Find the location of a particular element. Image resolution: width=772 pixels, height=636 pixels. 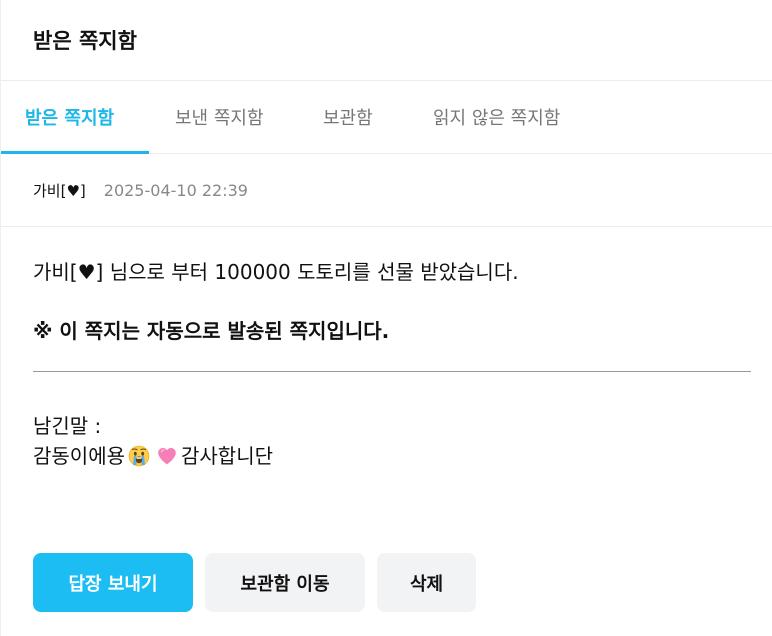

reply-button: 답장 보내기 is located at coordinates (113, 582).